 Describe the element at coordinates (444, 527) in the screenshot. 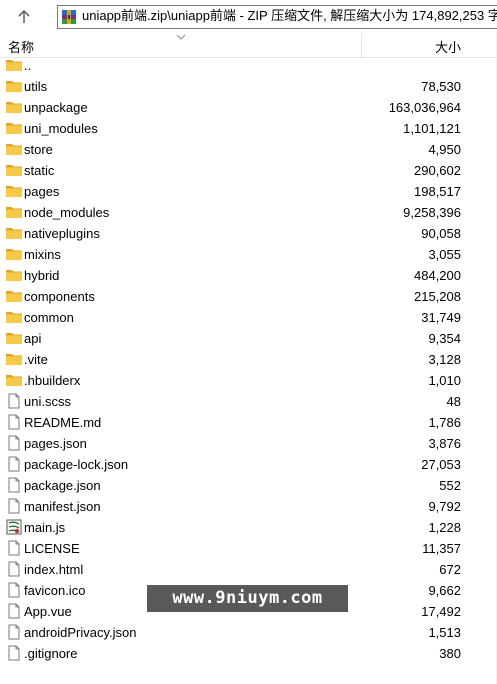

I see `file-size: 1,228` at that location.